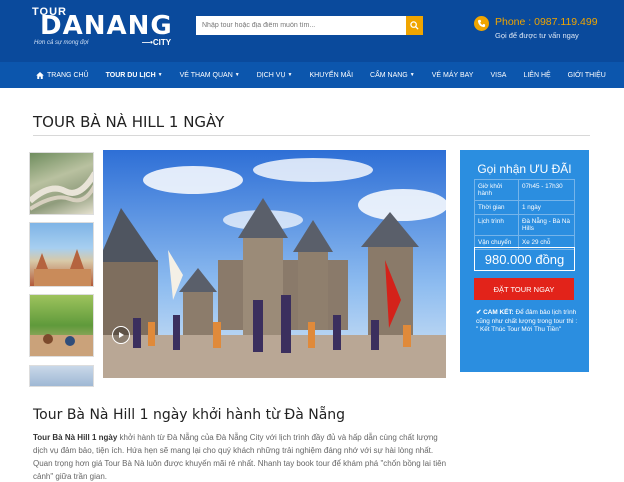 The height and width of the screenshot is (482, 624). Describe the element at coordinates (271, 75) in the screenshot. I see `nav-label: DỊCH VỤ` at that location.